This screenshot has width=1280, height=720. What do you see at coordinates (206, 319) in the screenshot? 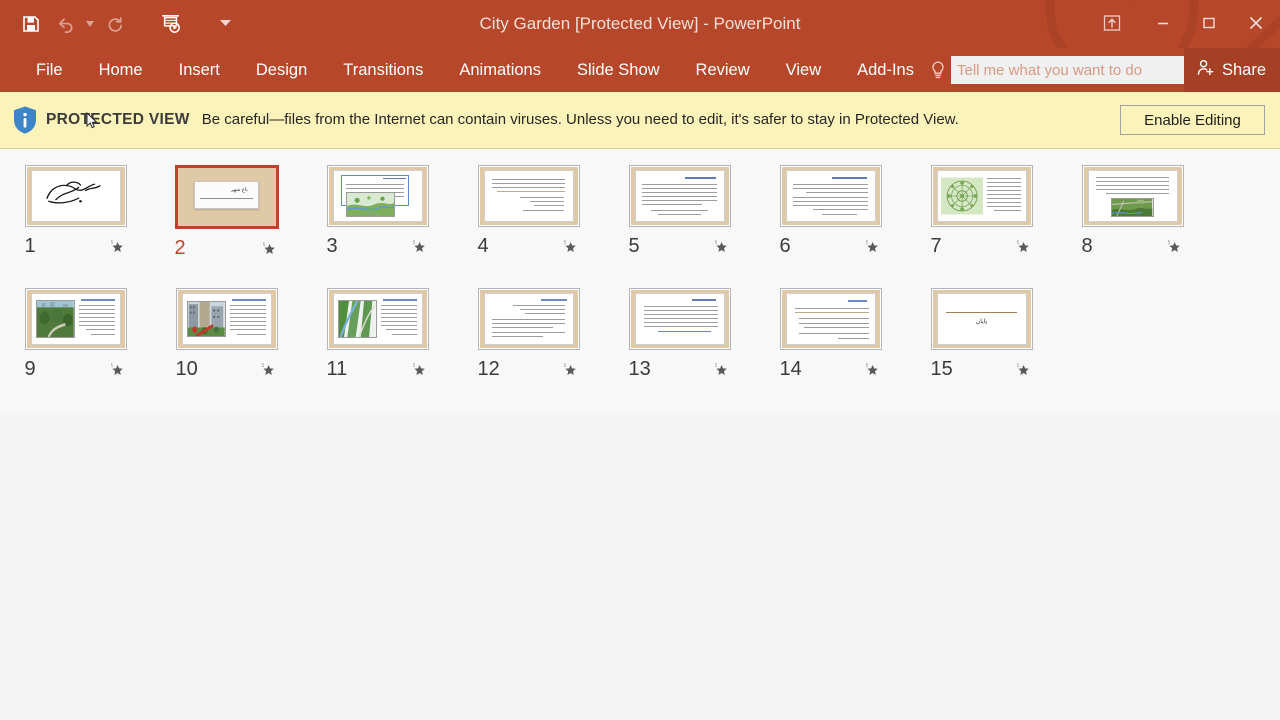
I see `building-photo` at bounding box center [206, 319].